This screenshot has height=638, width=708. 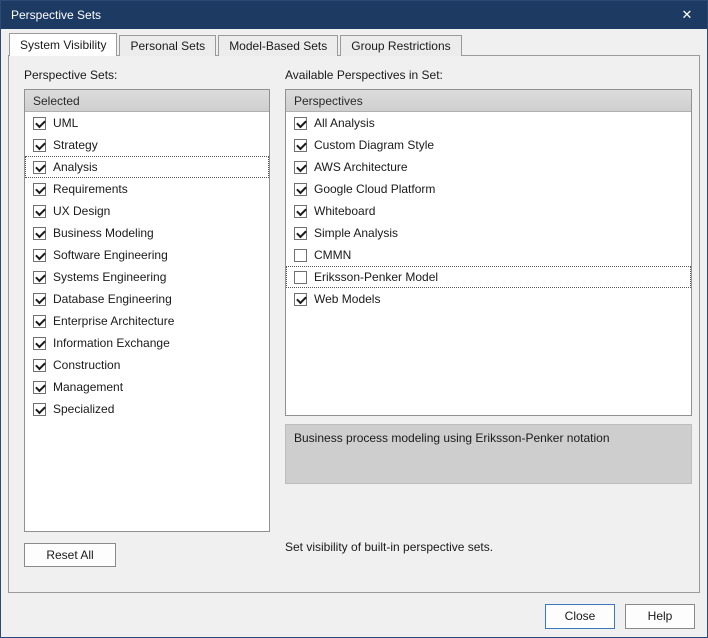 I want to click on list-item-label: Strategy, so click(x=75, y=145).